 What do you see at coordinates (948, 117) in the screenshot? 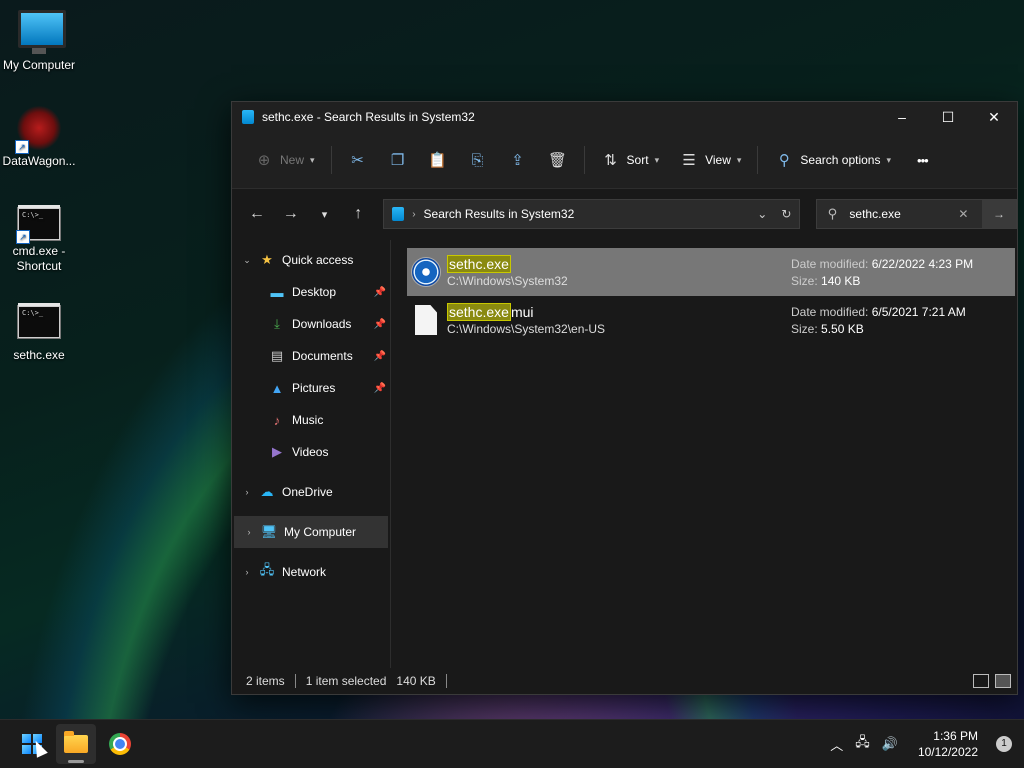
I see `maximize-button: ☐` at bounding box center [948, 117].